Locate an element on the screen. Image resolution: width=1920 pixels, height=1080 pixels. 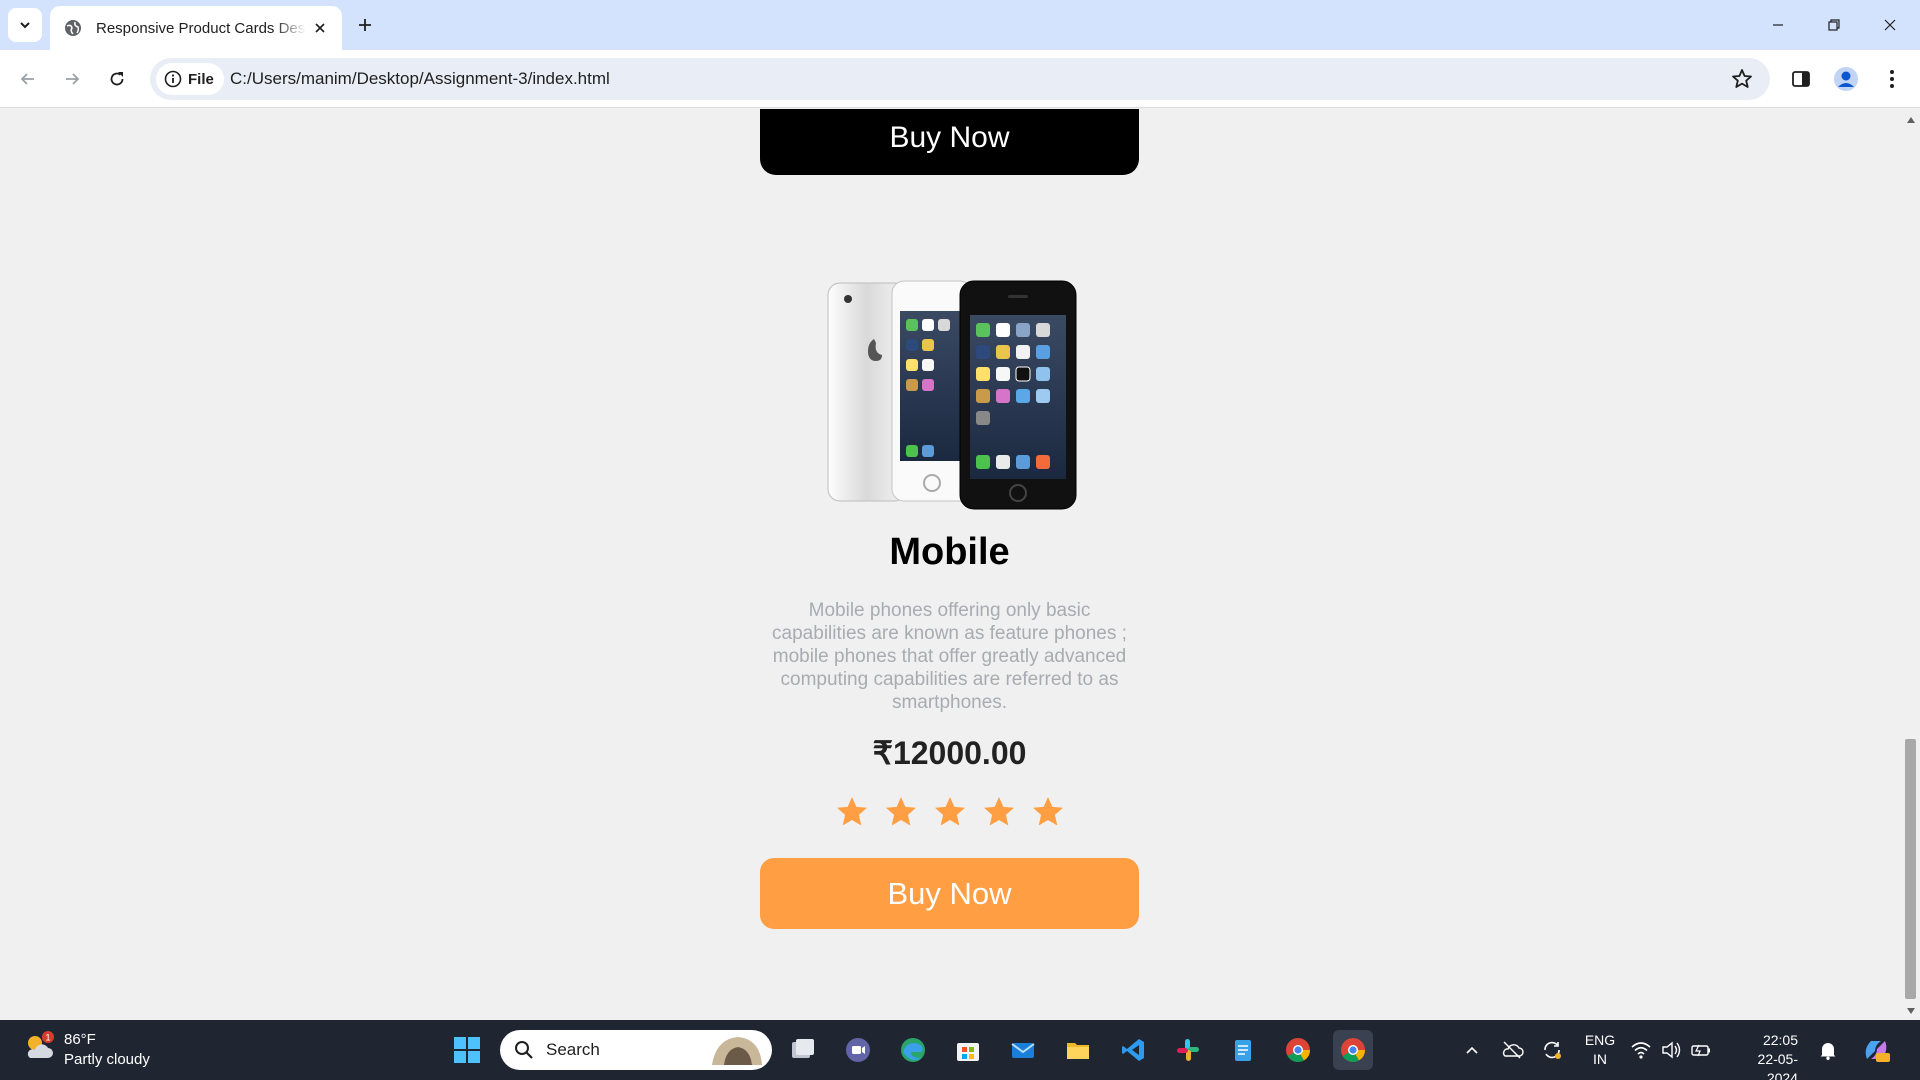
browser-menu-button is located at coordinates (1892, 79).